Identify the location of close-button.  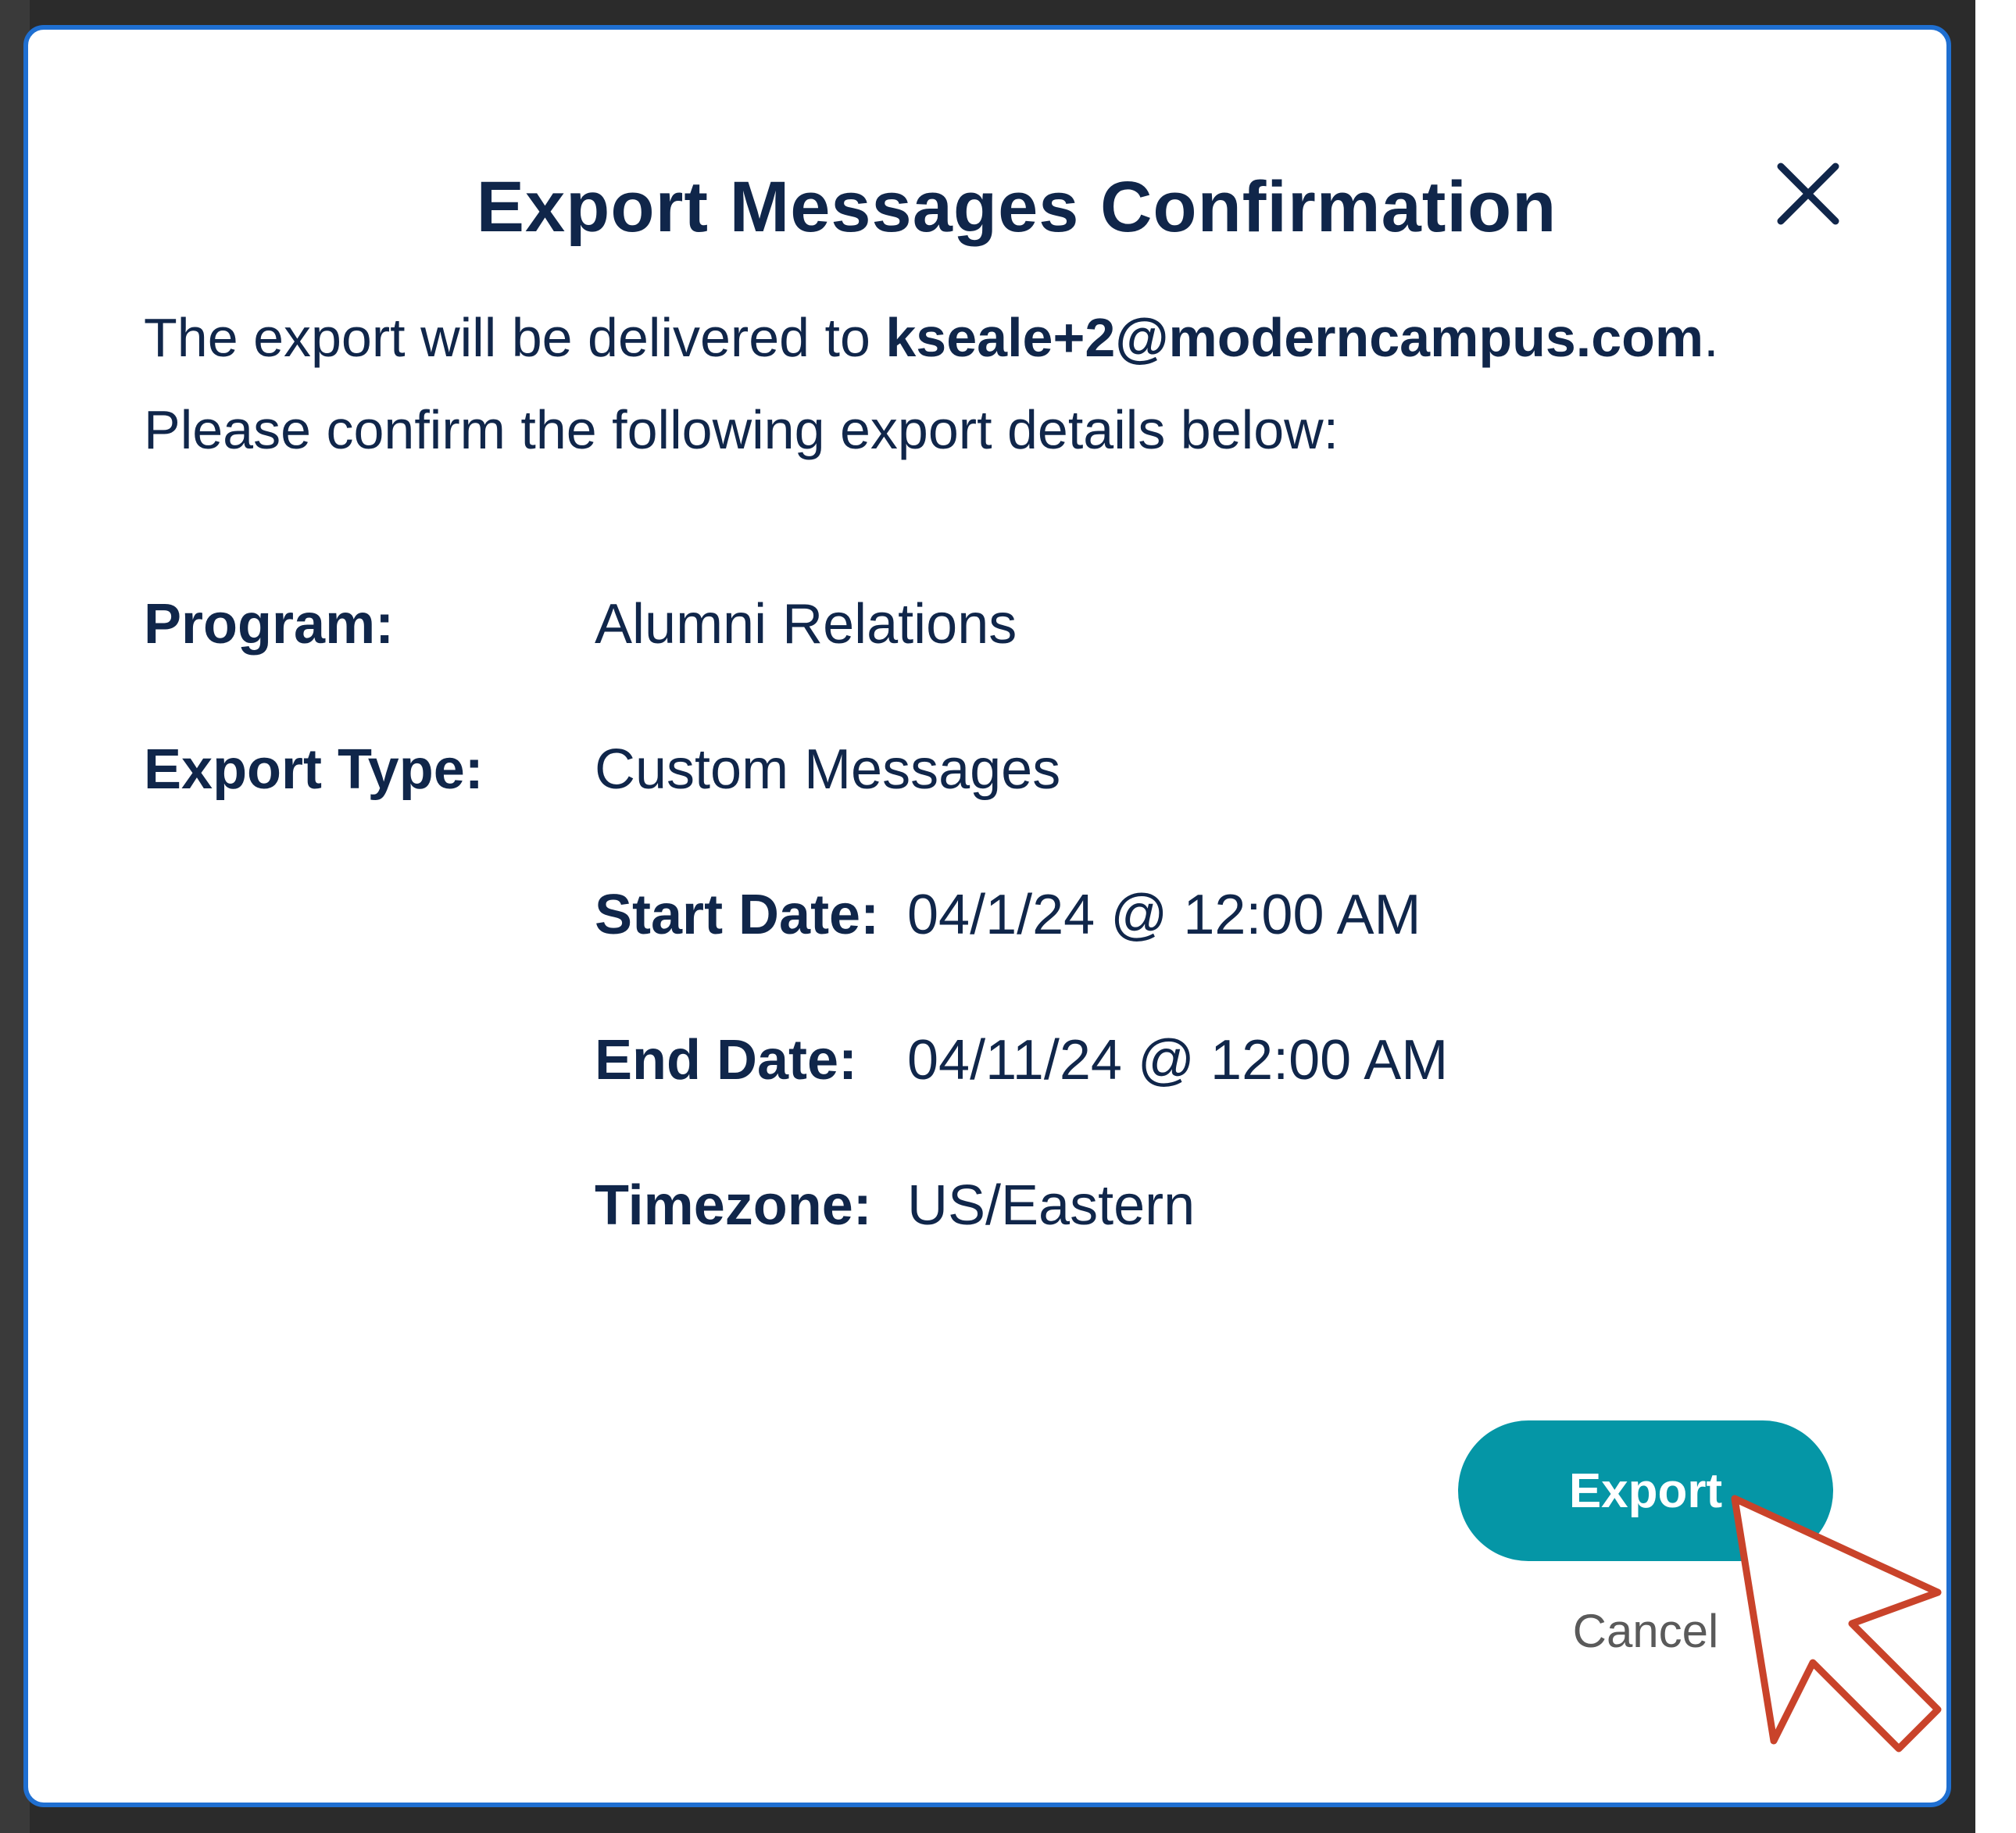
(1808, 194).